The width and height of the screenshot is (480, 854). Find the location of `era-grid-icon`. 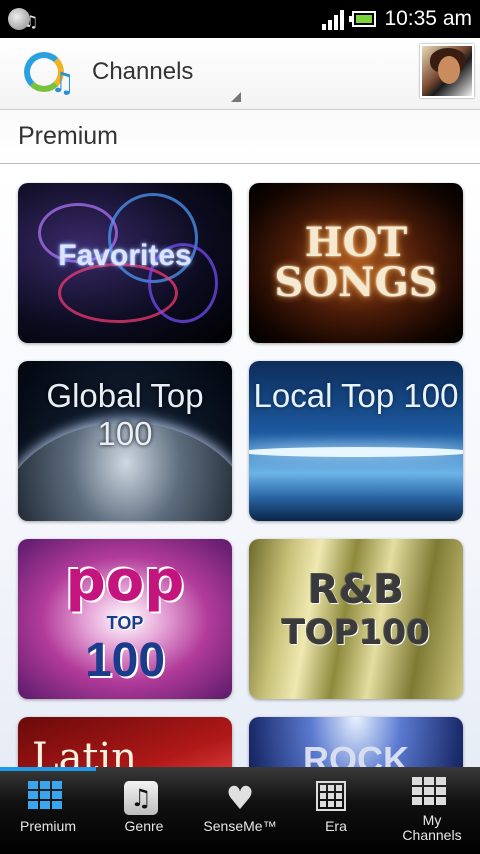

era-grid-icon is located at coordinates (336, 798).